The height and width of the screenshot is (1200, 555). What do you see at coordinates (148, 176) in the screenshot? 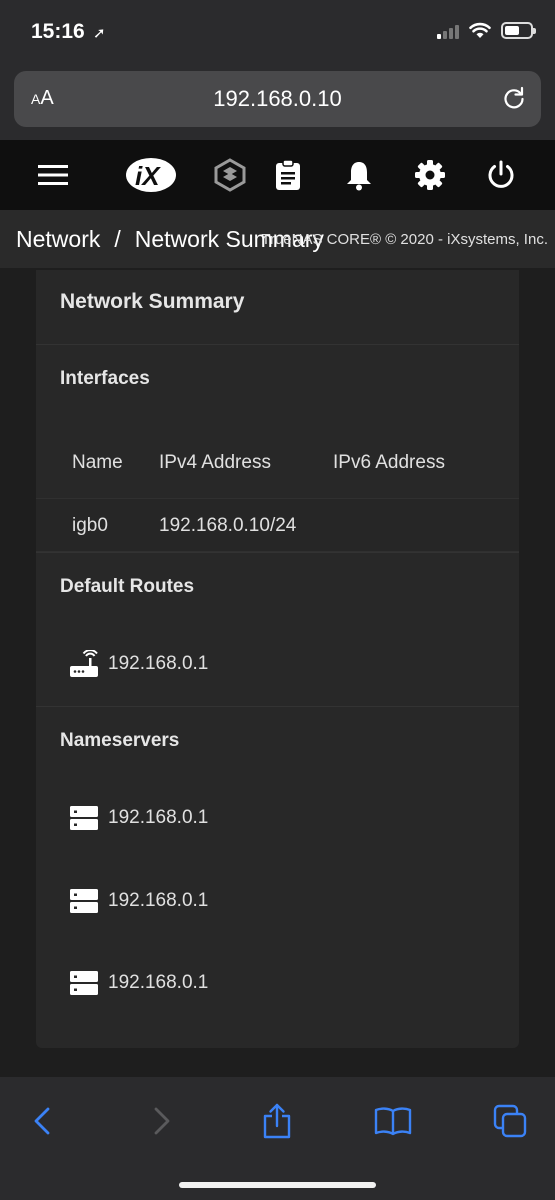
I see `svg-text: iX` at bounding box center [148, 176].